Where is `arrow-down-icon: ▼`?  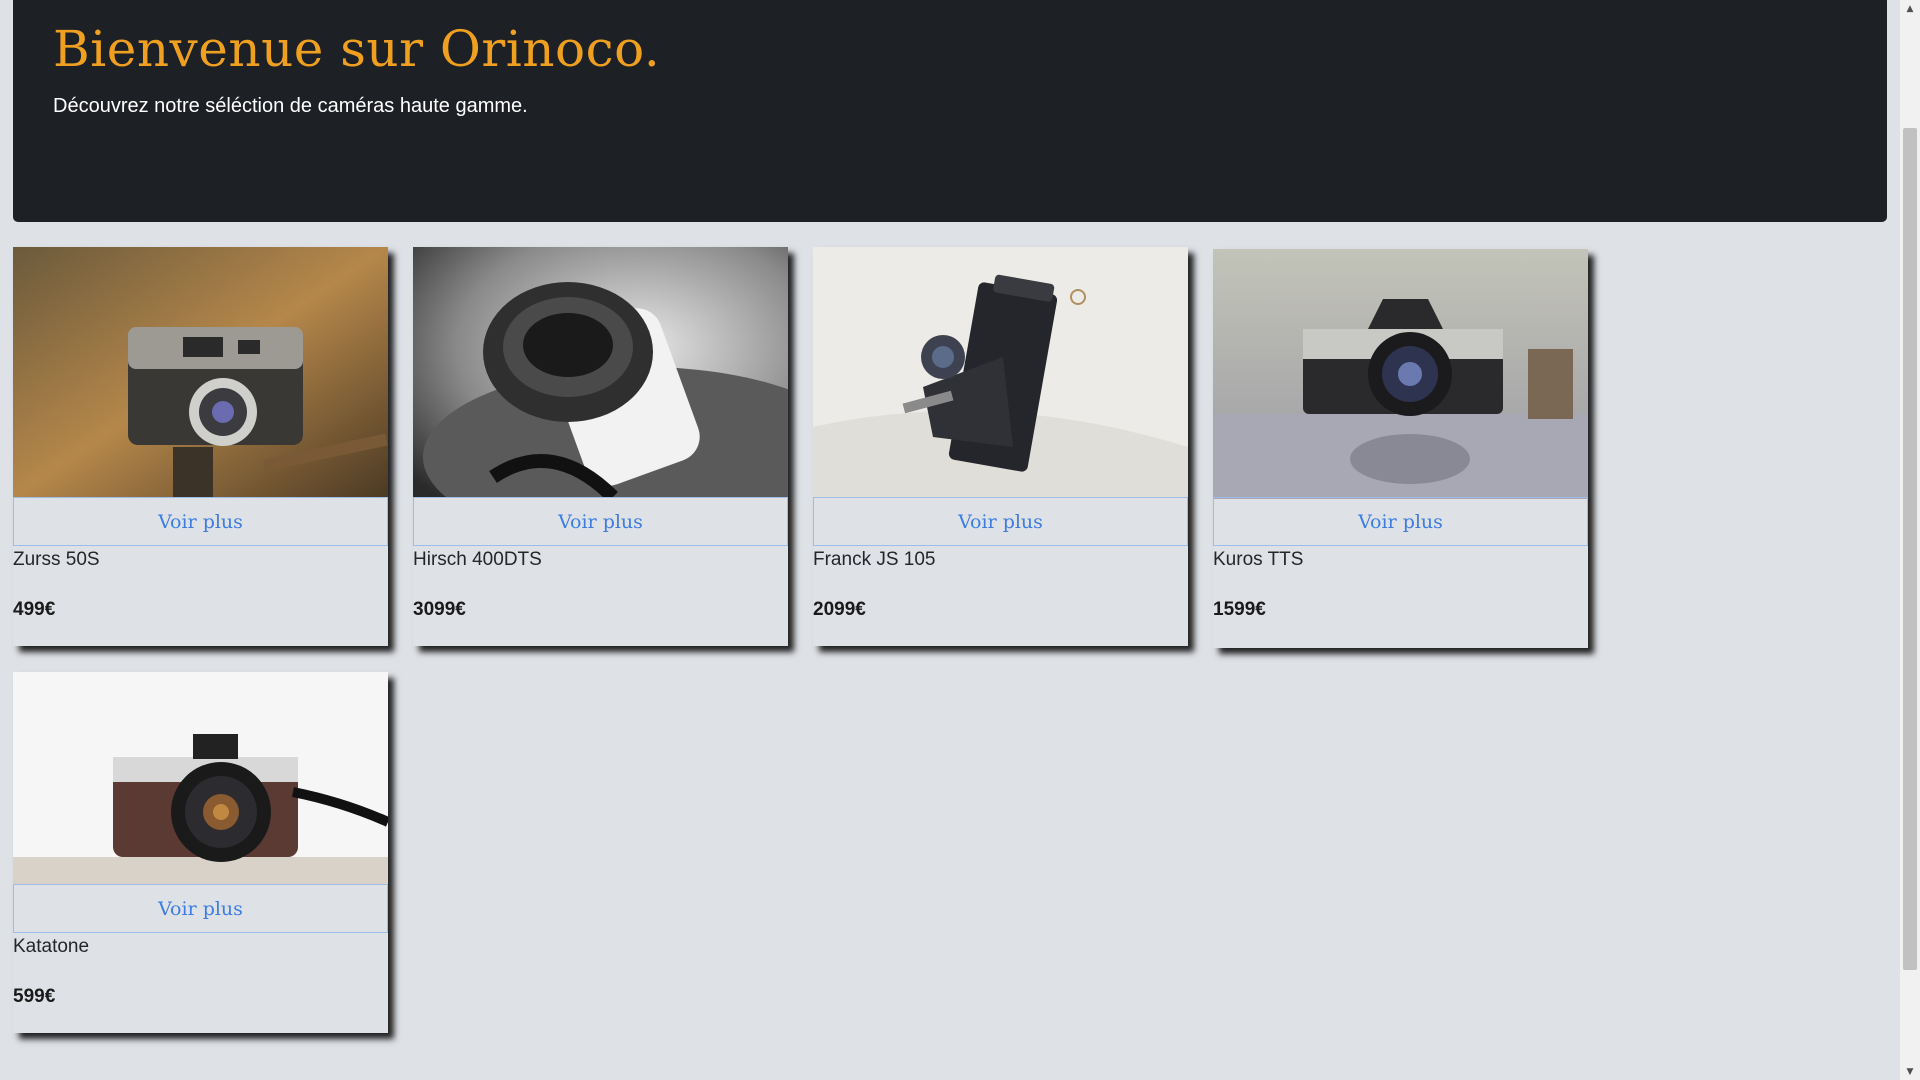
arrow-down-icon: ▼ is located at coordinates (1910, 1071).